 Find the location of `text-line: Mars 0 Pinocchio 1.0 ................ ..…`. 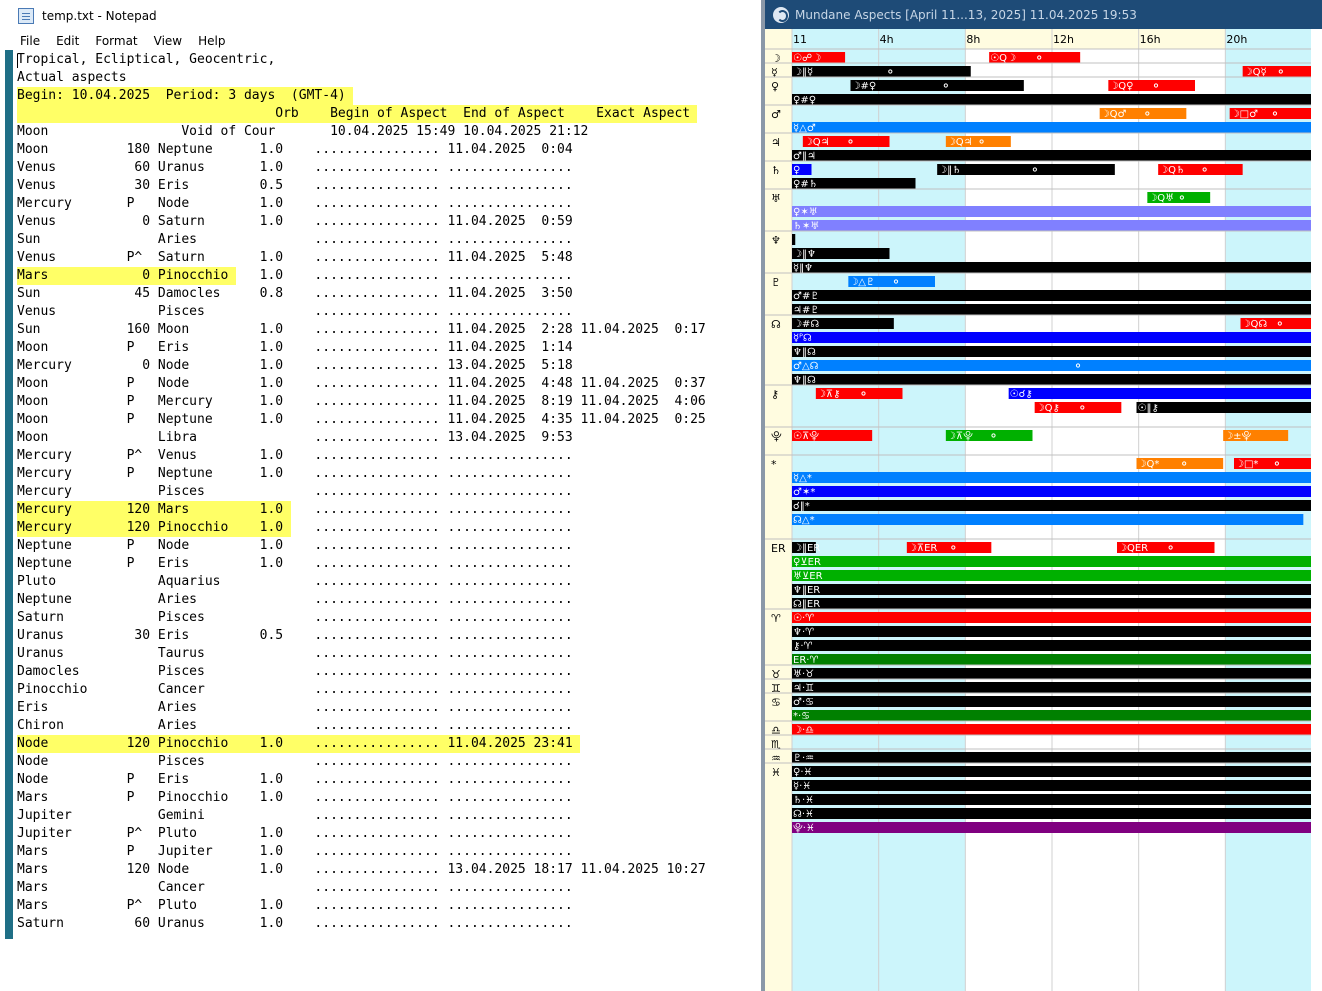

text-line: Mars 0 Pinocchio 1.0 ................ ..… is located at coordinates (389, 276).